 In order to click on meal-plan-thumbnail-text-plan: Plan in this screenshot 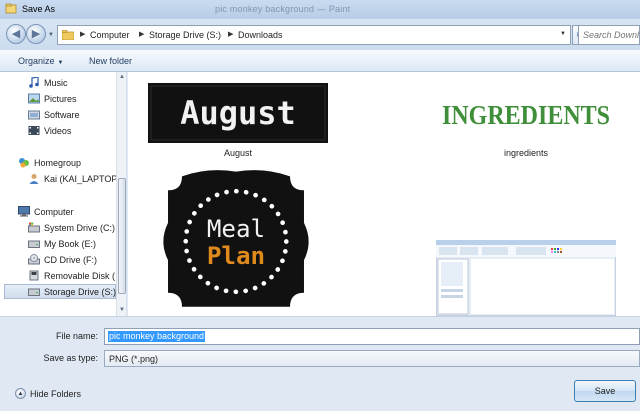, I will do `click(236, 256)`.